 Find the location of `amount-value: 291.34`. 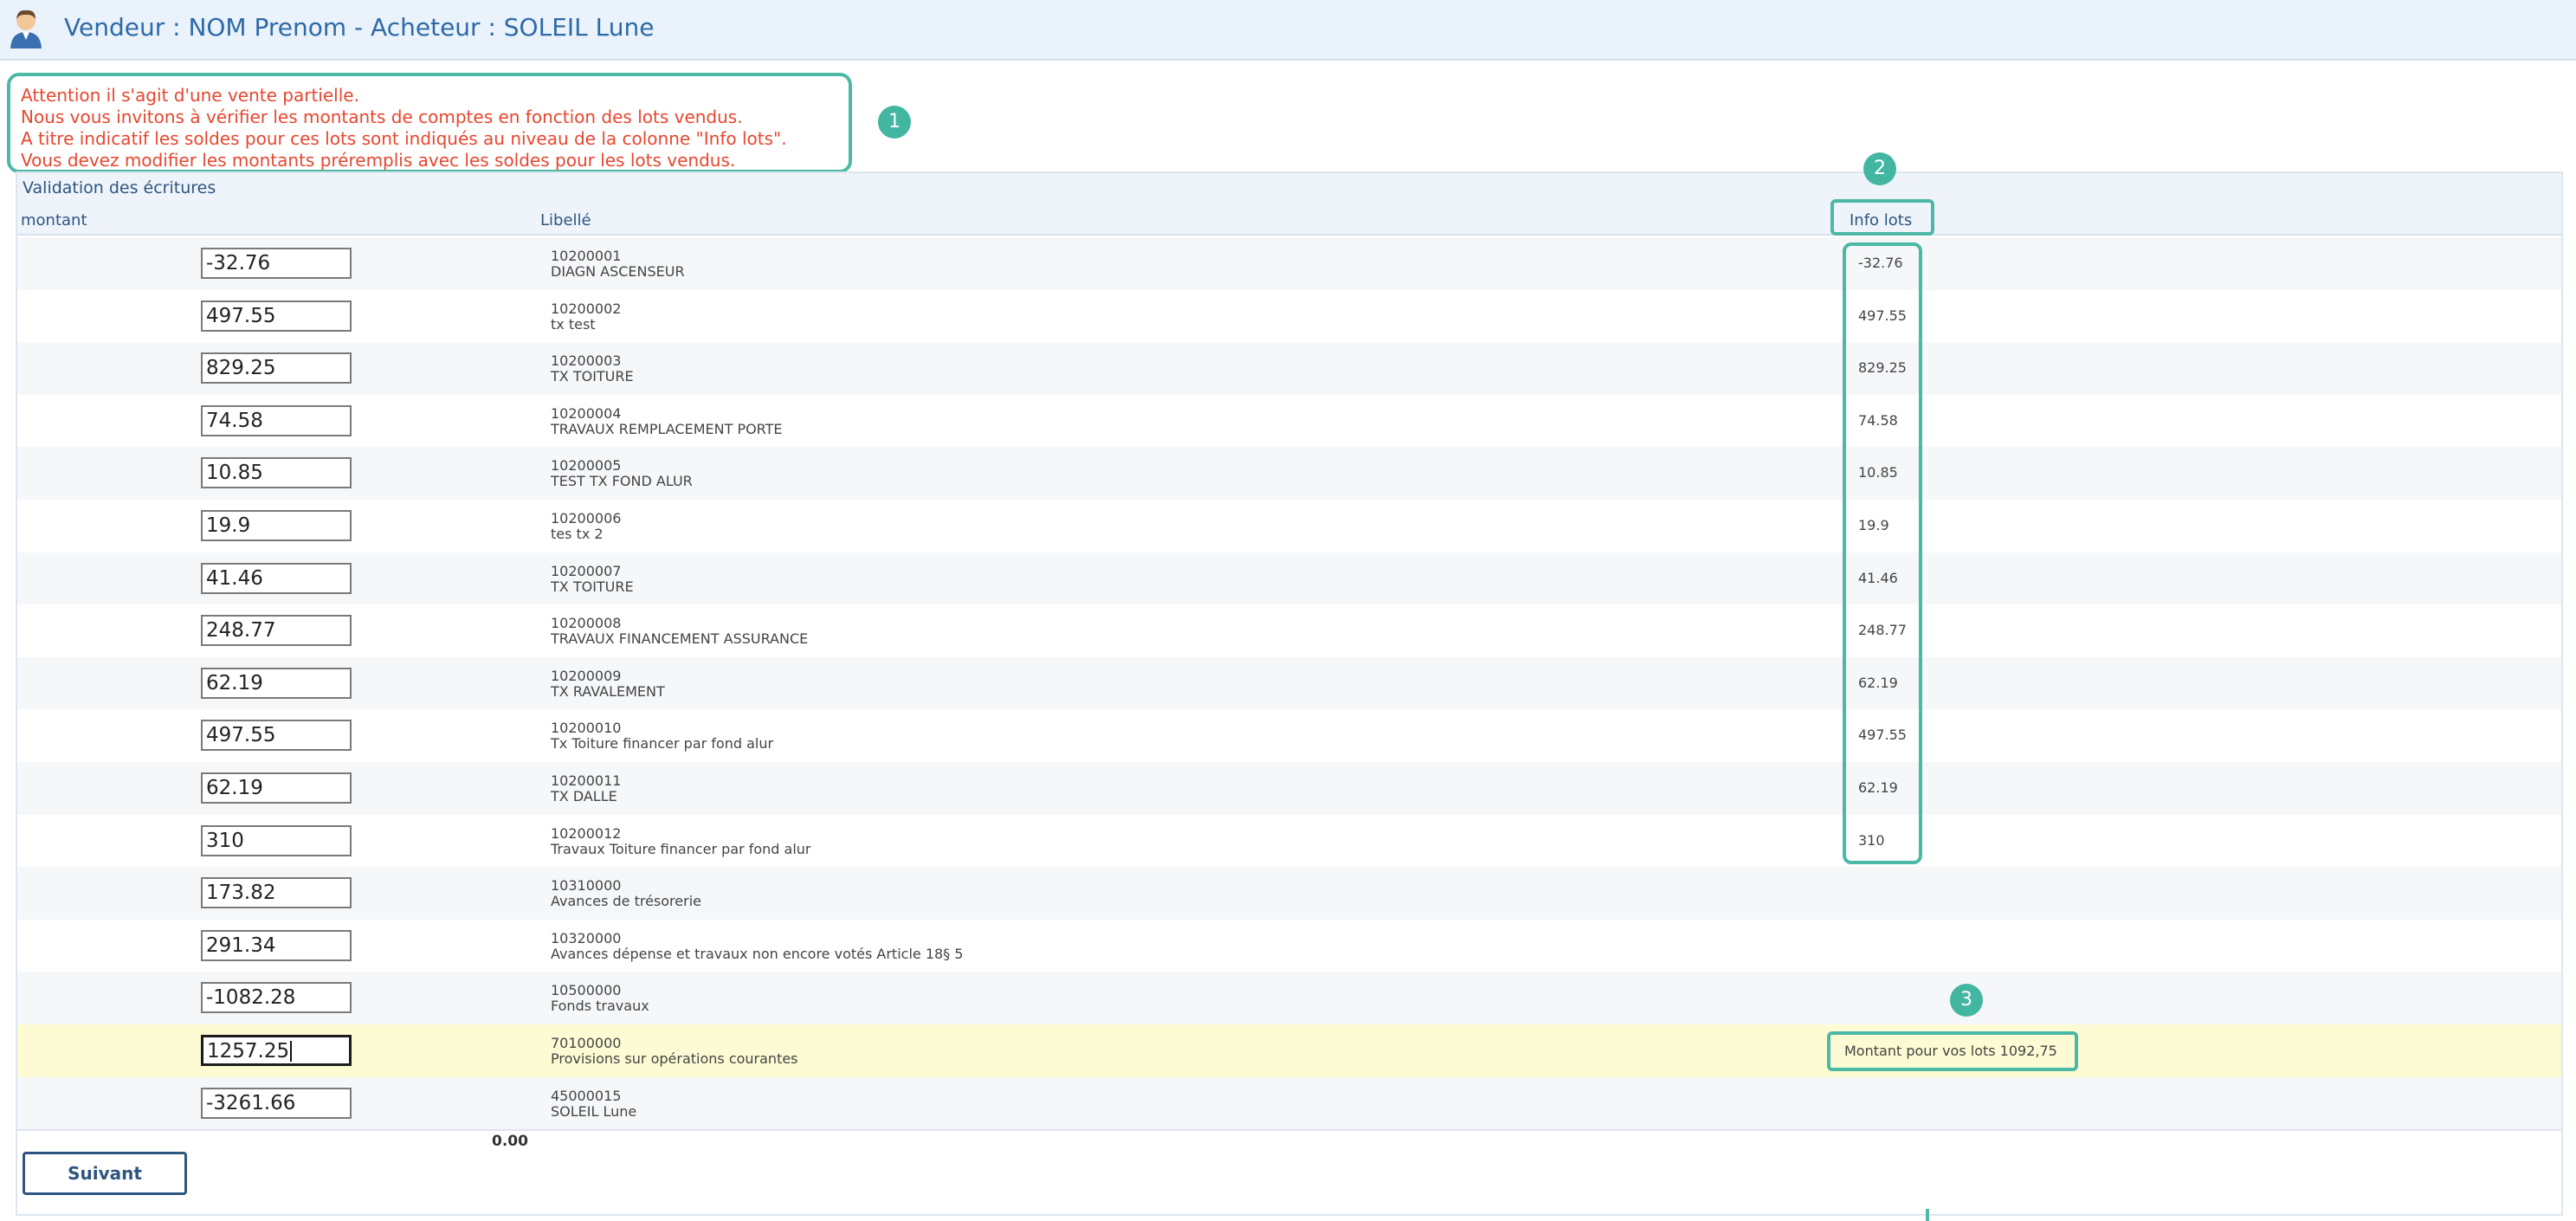

amount-value: 291.34 is located at coordinates (241, 945).